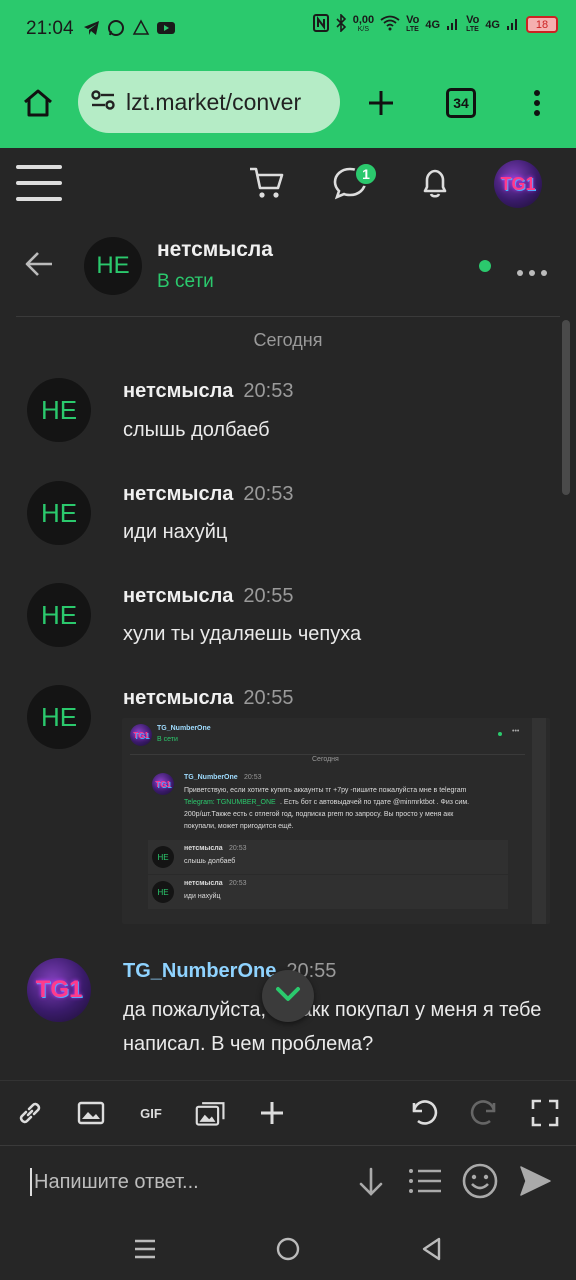  What do you see at coordinates (166, 30) in the screenshot?
I see `youtube-icon` at bounding box center [166, 30].